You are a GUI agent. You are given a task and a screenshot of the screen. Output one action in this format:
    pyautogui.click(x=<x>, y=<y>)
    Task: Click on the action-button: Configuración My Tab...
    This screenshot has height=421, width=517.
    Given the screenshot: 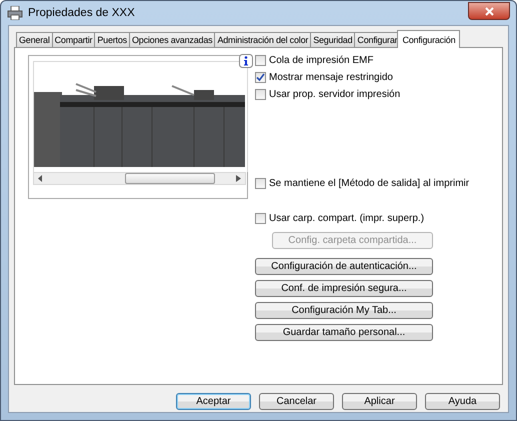 What is the action you would take?
    pyautogui.click(x=344, y=310)
    